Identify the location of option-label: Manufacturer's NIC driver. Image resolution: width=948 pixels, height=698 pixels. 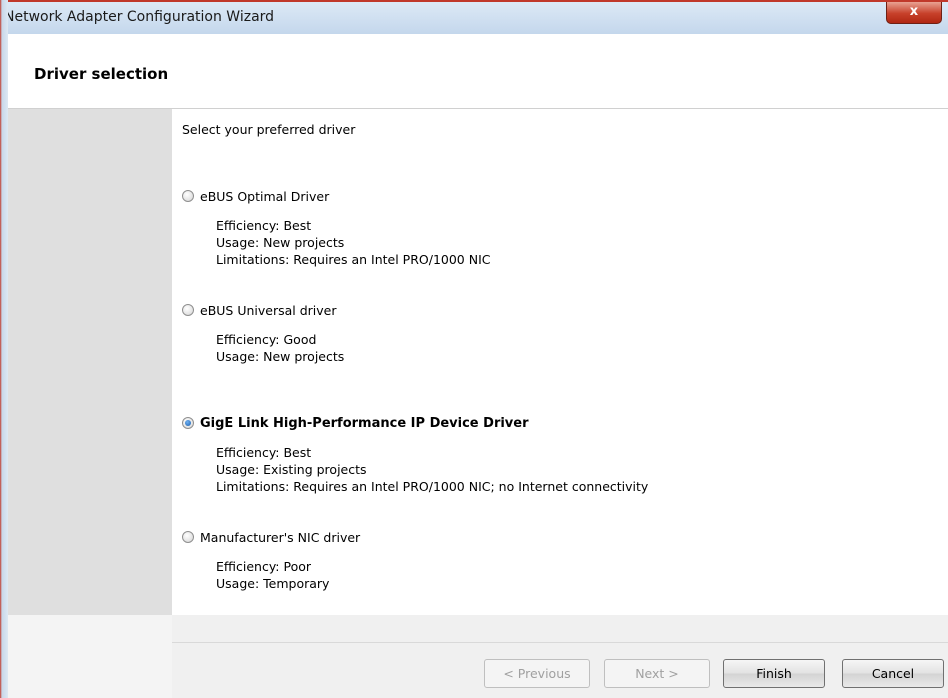
(280, 537).